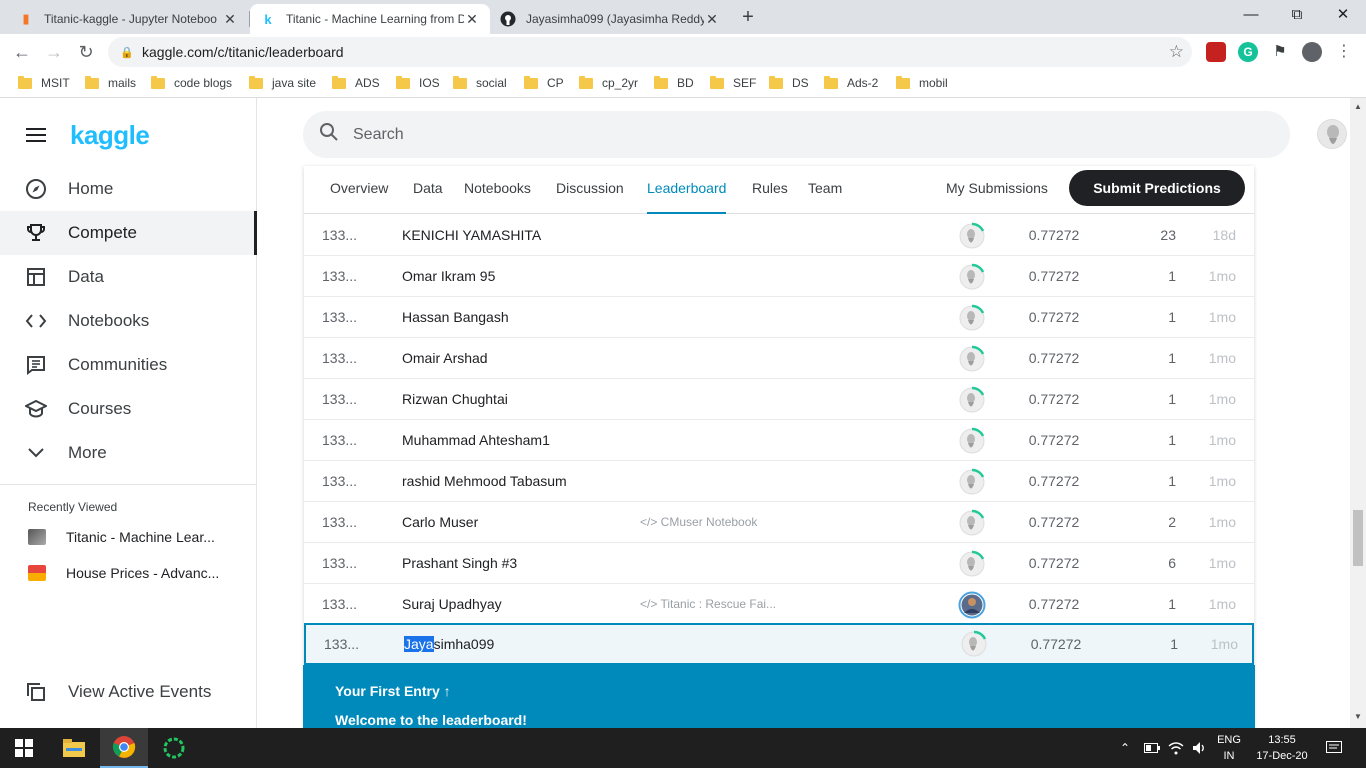  I want to click on browser-tab-kaggle: k Titanic - Machine Learning from D ✕, so click(370, 19).